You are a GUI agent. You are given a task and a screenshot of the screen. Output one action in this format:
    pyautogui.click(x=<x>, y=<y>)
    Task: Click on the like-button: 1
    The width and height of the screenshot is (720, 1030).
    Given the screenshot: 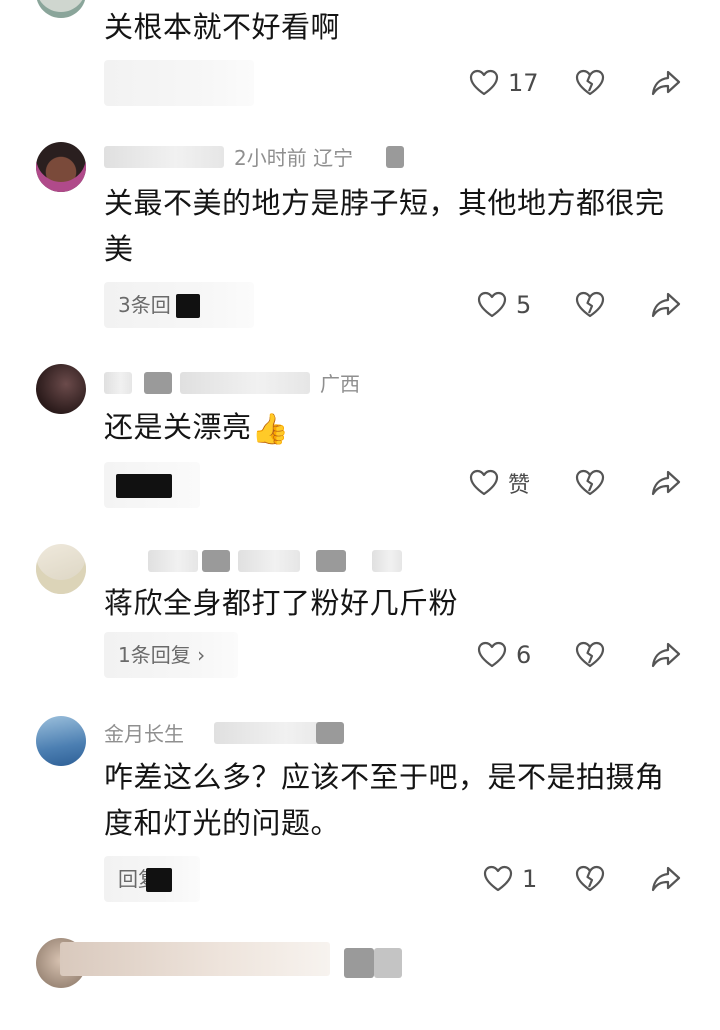 What is the action you would take?
    pyautogui.click(x=509, y=879)
    